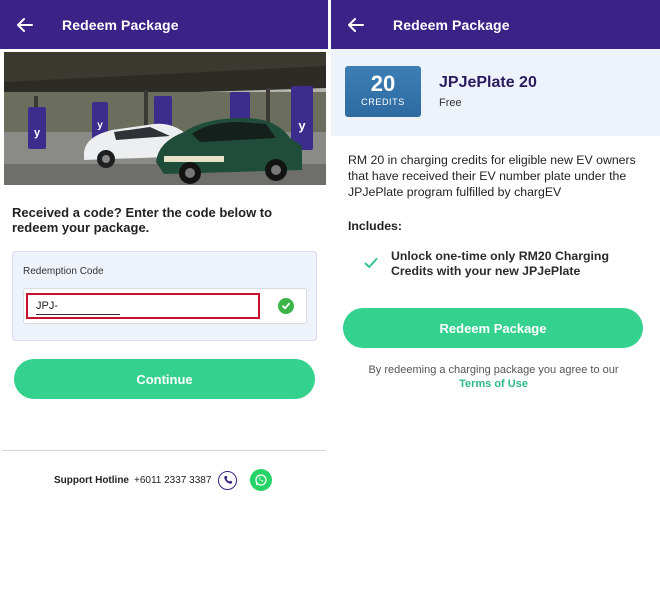 This screenshot has width=660, height=607. Describe the element at coordinates (286, 306) in the screenshot. I see `check-circle-icon` at that location.